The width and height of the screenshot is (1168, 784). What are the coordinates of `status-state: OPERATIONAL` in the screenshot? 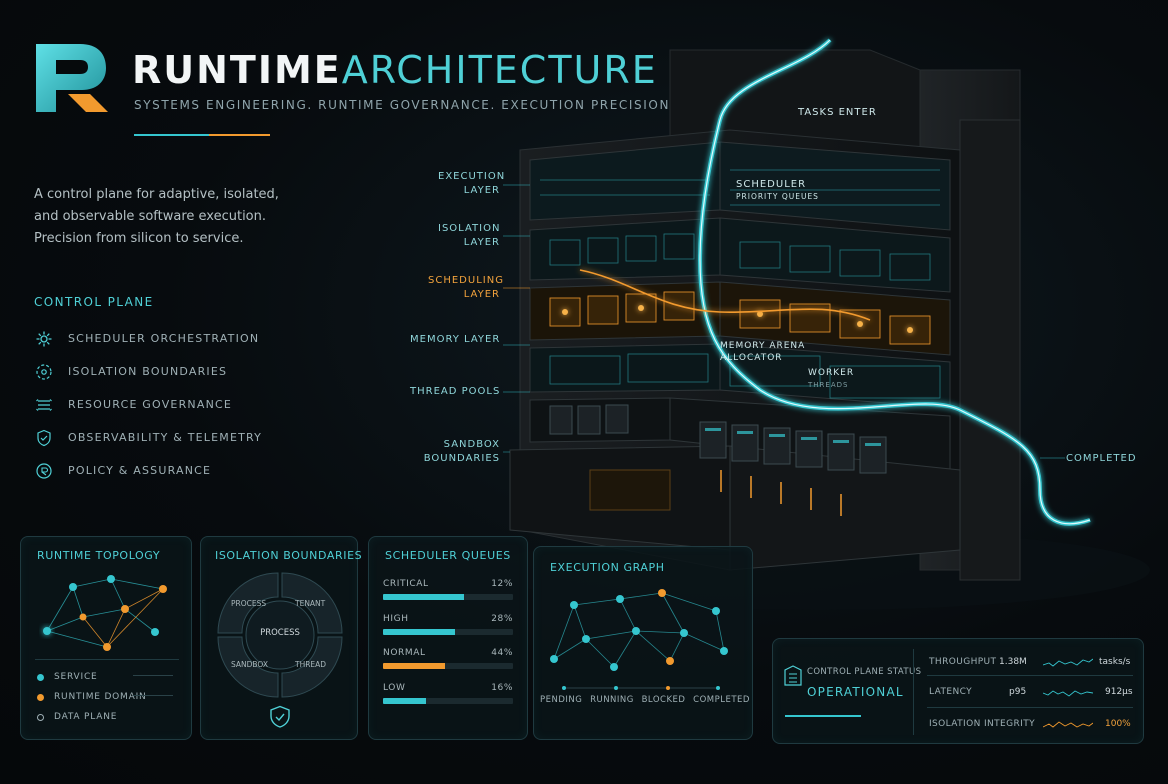 It's located at (855, 692).